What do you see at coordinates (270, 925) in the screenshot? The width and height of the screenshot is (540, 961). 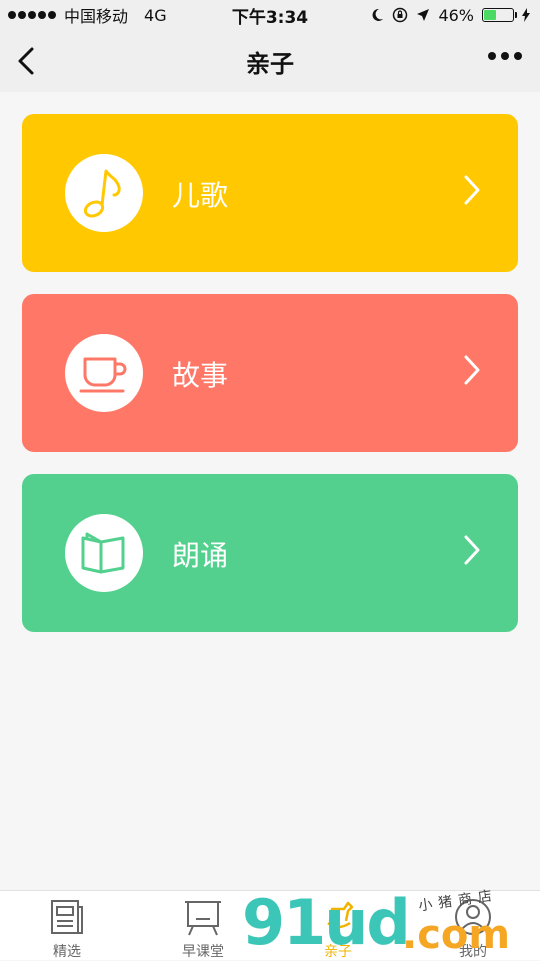 I see `bottom-tab-bar: 精选 早课堂 亲子 我的` at bounding box center [270, 925].